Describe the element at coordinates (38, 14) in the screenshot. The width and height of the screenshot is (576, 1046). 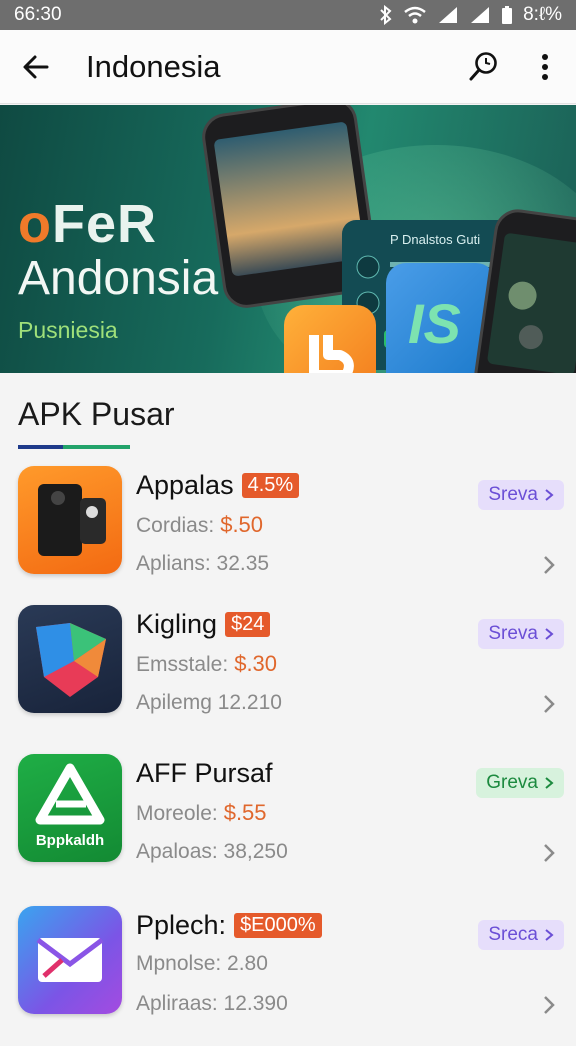
I see `status-time: 66:30` at that location.